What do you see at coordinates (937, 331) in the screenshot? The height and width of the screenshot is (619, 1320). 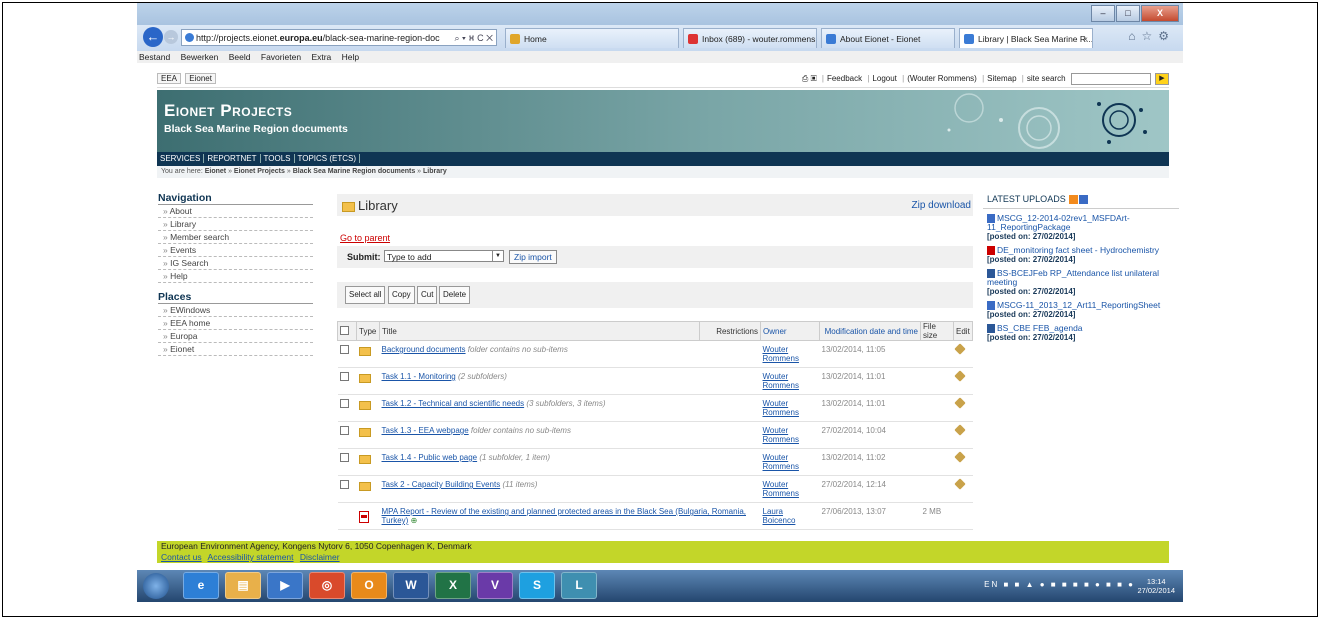 I see `column-file-size: File size` at bounding box center [937, 331].